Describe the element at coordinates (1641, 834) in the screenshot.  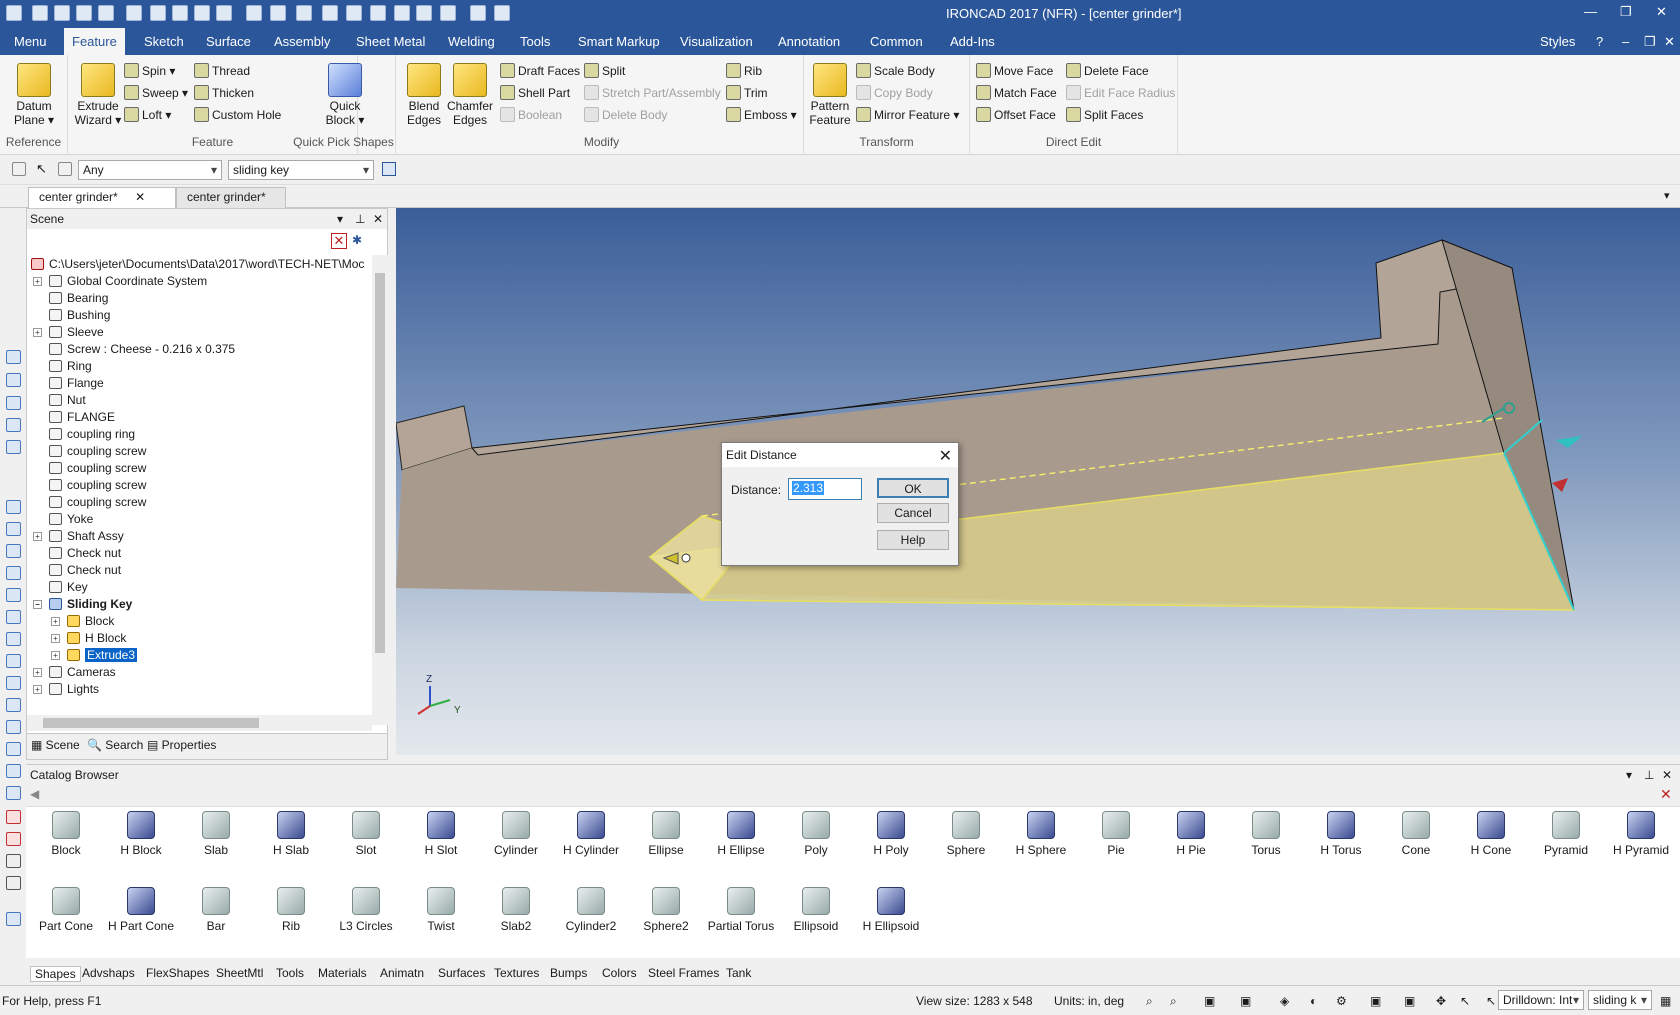
I see `catalog-item: H Pyramid` at that location.